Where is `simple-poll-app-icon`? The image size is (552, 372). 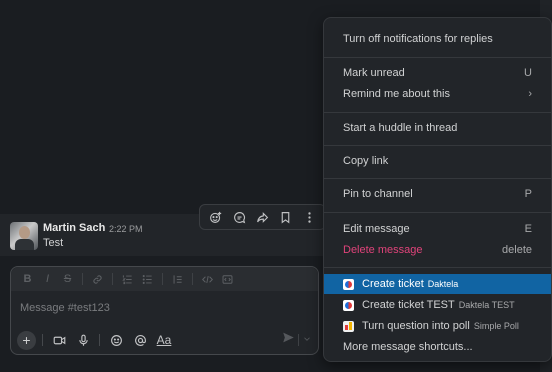
simple-poll-app-icon is located at coordinates (348, 326).